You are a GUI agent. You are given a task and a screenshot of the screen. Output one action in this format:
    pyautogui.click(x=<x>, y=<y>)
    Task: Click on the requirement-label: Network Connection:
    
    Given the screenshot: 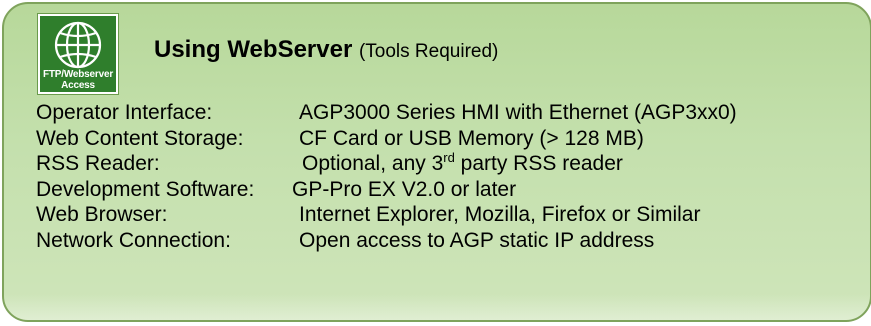 What is the action you would take?
    pyautogui.click(x=133, y=240)
    